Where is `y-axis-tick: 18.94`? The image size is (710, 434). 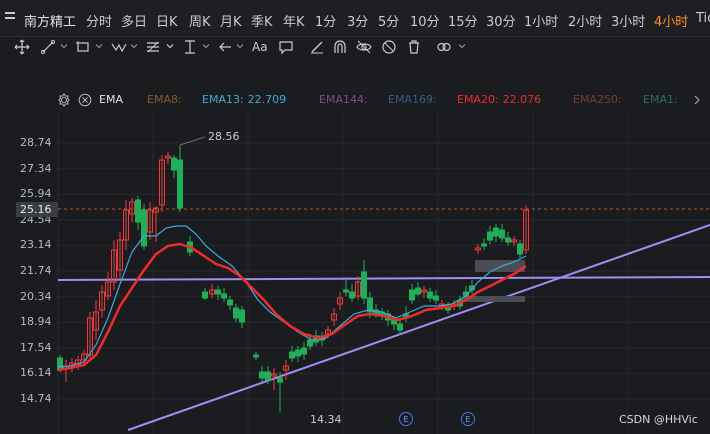
y-axis-tick: 18.94 is located at coordinates (36, 322).